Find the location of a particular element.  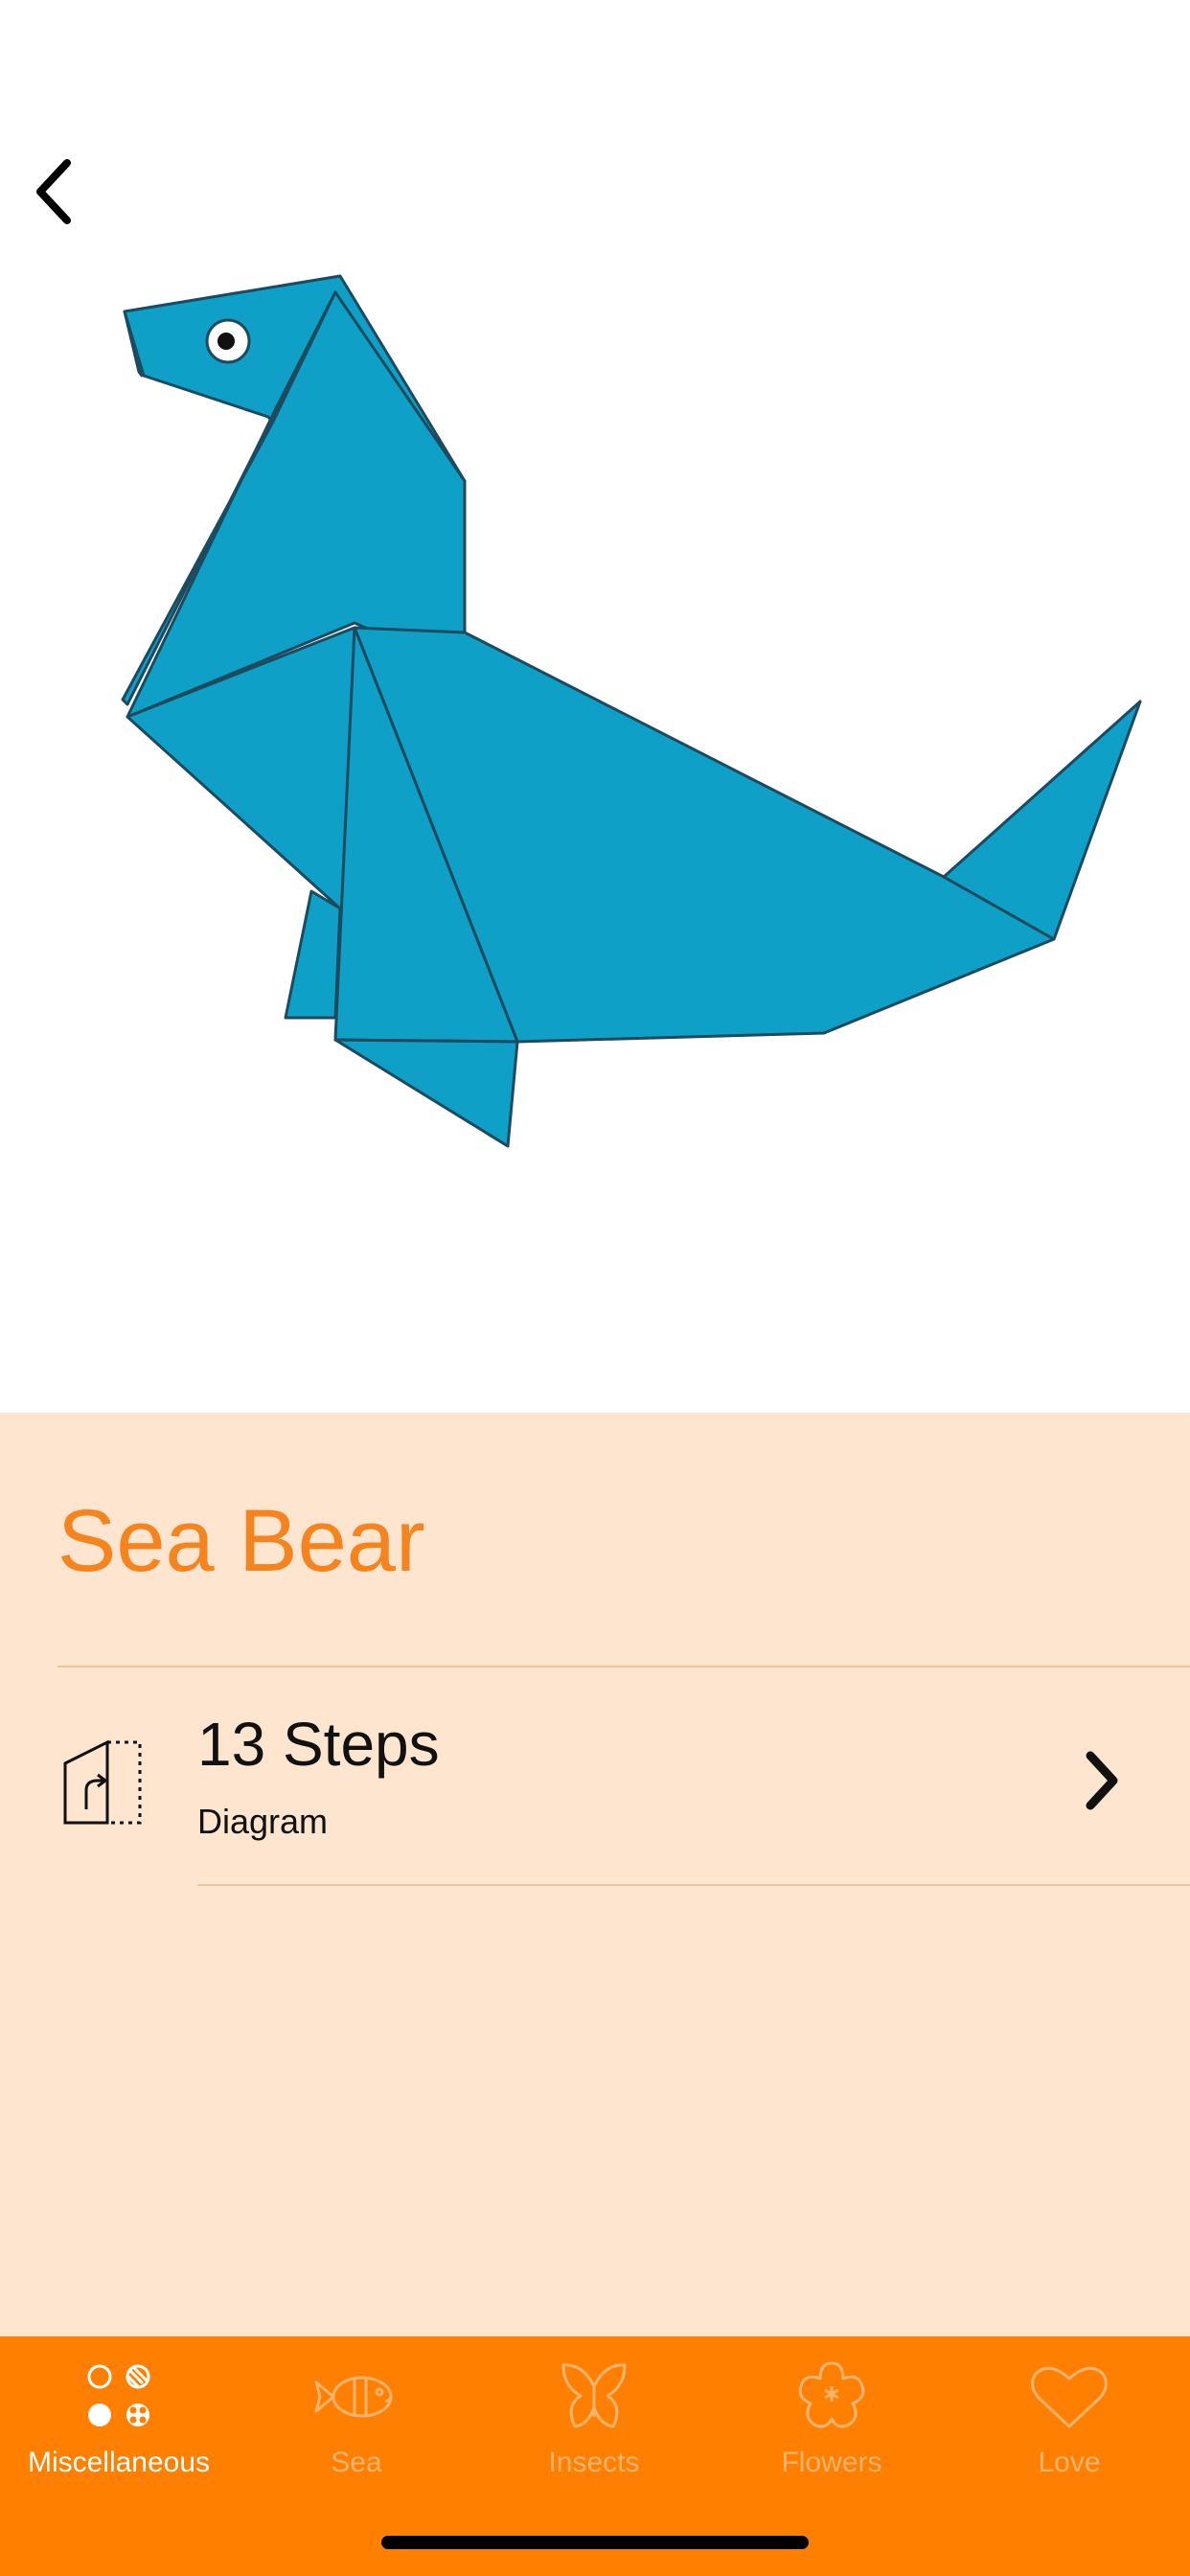

steps-subtitle: Diagram is located at coordinates (263, 1821).